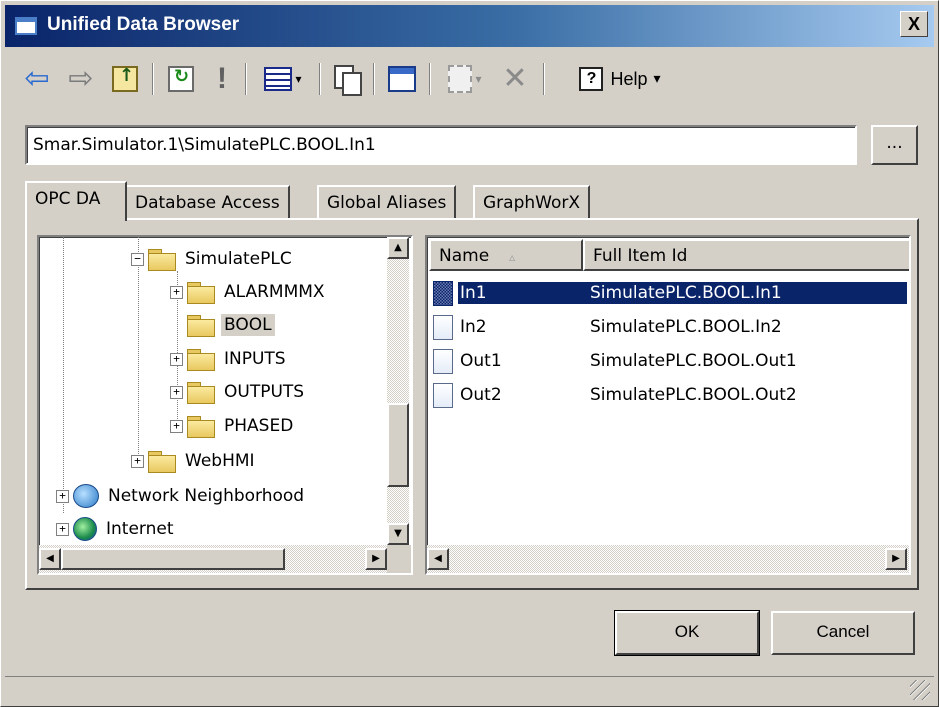 This screenshot has height=707, width=939. I want to click on scroll-down-button: ▼, so click(398, 534).